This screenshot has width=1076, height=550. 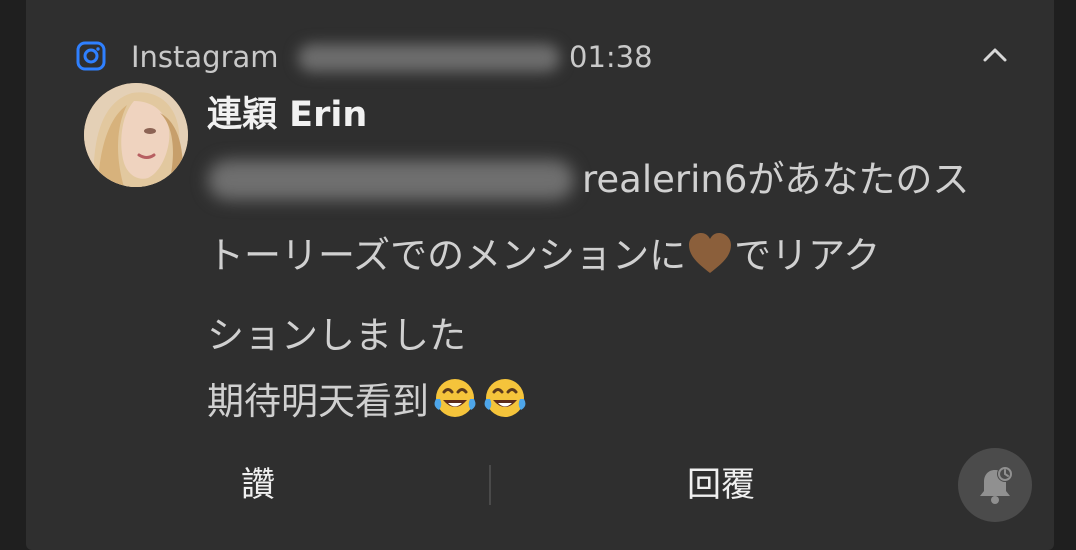 I want to click on message-line-2: トーリーズでのメンションに でリアク, so click(x=543, y=256).